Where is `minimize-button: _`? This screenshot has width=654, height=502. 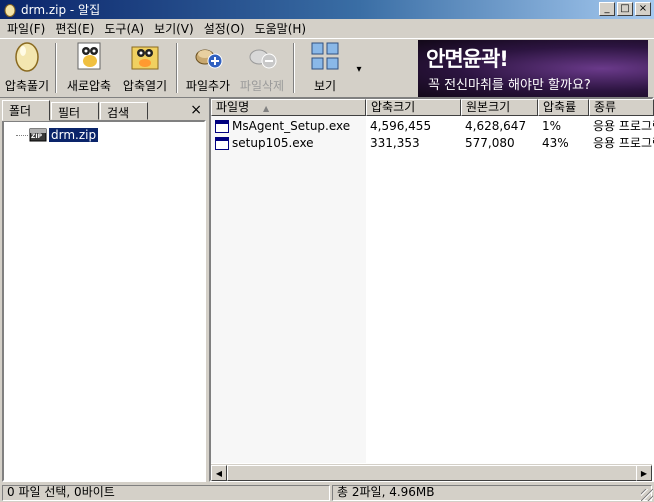
minimize-button: _ is located at coordinates (607, 9).